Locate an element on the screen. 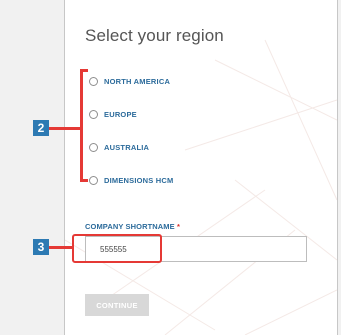 This screenshot has width=341, height=335. region-option-label: NORTH AMERICA is located at coordinates (137, 81).